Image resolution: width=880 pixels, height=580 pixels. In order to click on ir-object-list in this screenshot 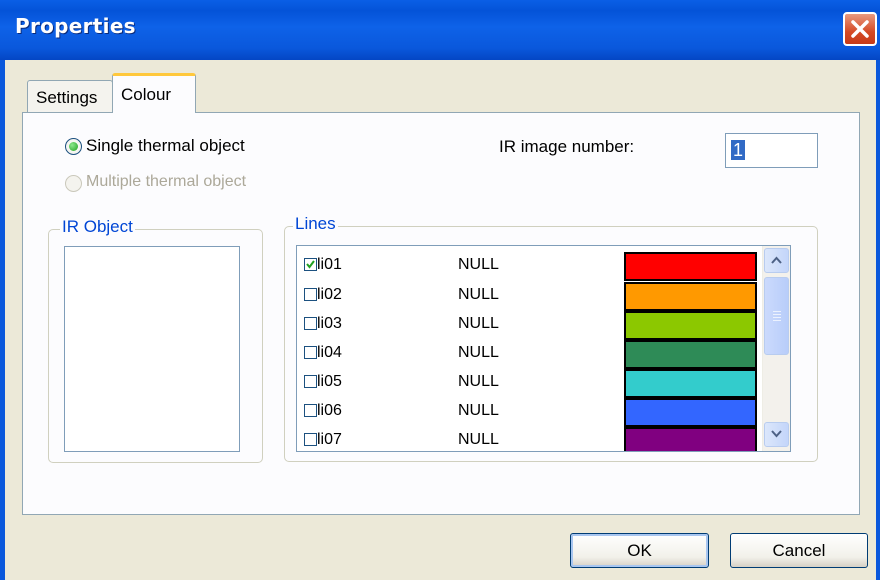, I will do `click(152, 349)`.